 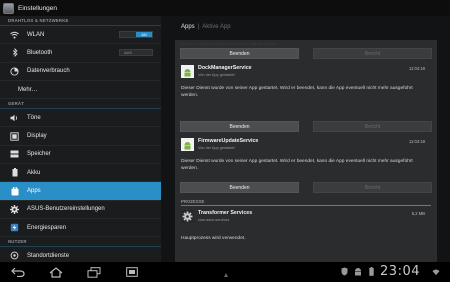 What do you see at coordinates (188, 27) in the screenshot?
I see `breadcrumb-apps: Apps` at bounding box center [188, 27].